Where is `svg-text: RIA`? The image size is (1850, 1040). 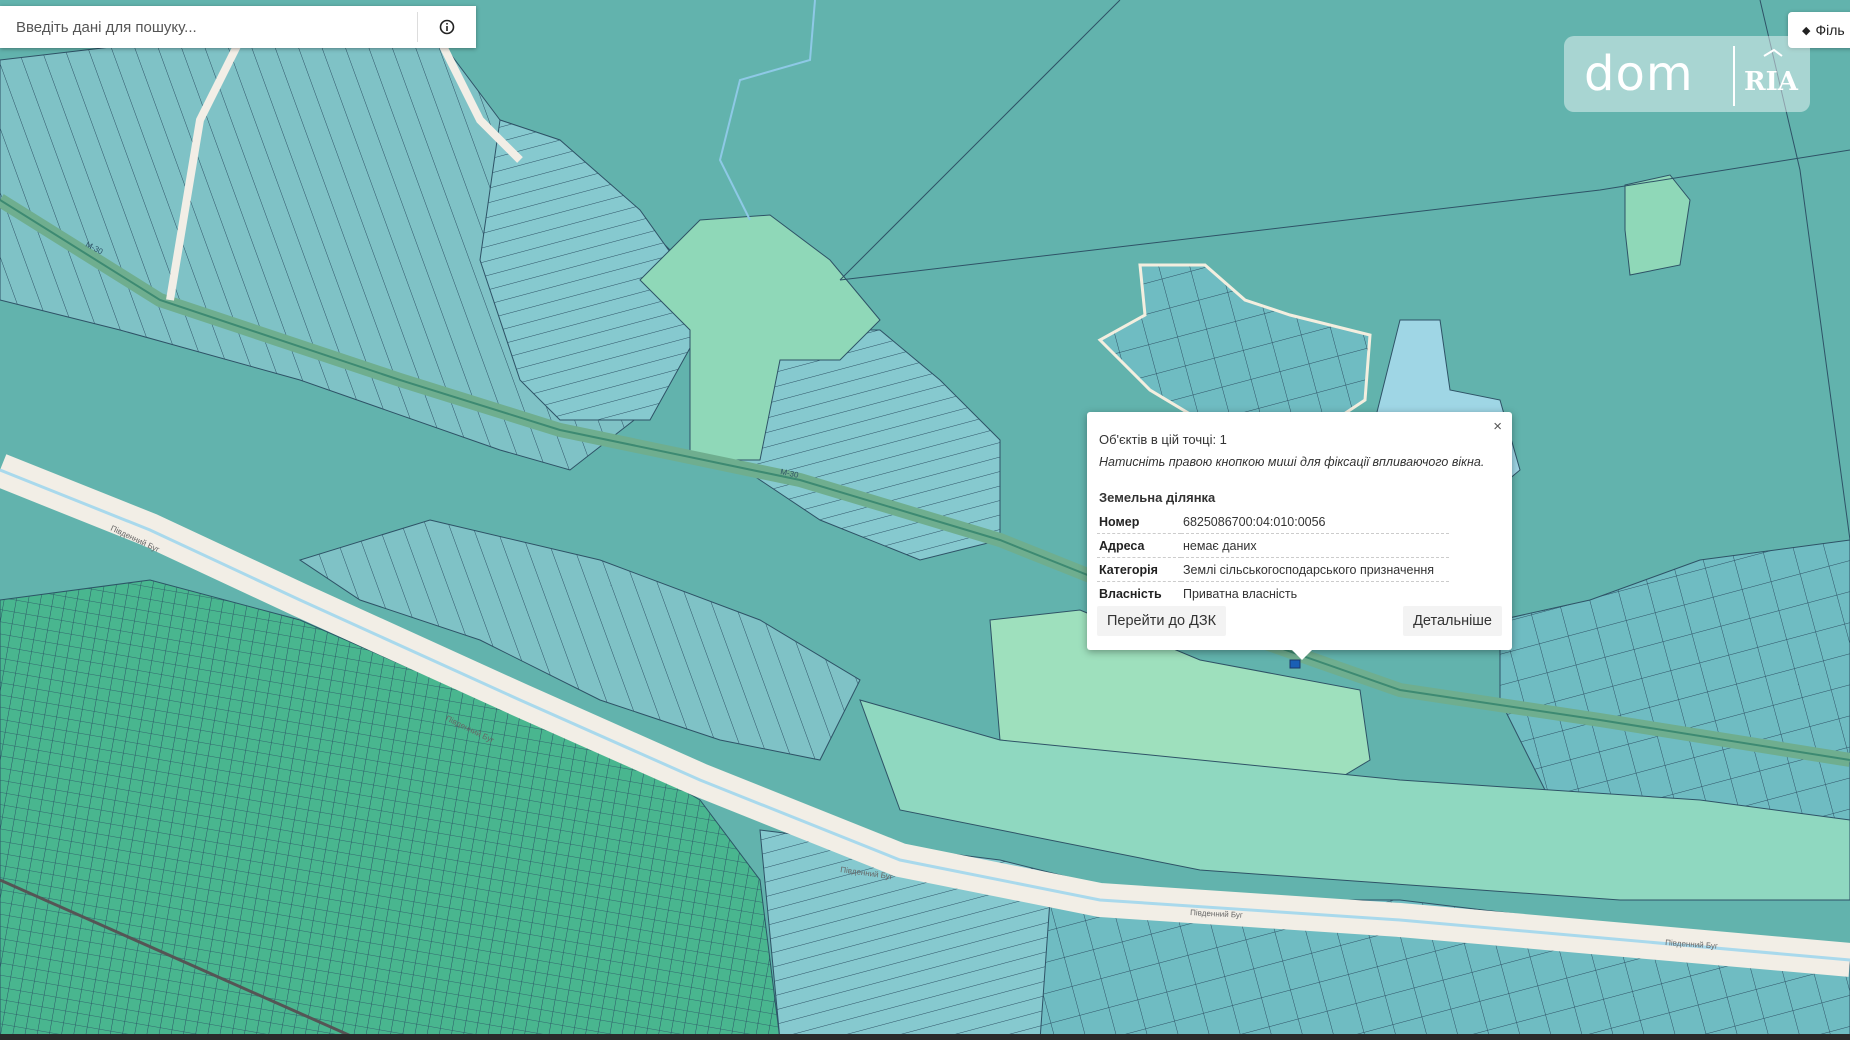 svg-text: RIA is located at coordinates (1771, 82).